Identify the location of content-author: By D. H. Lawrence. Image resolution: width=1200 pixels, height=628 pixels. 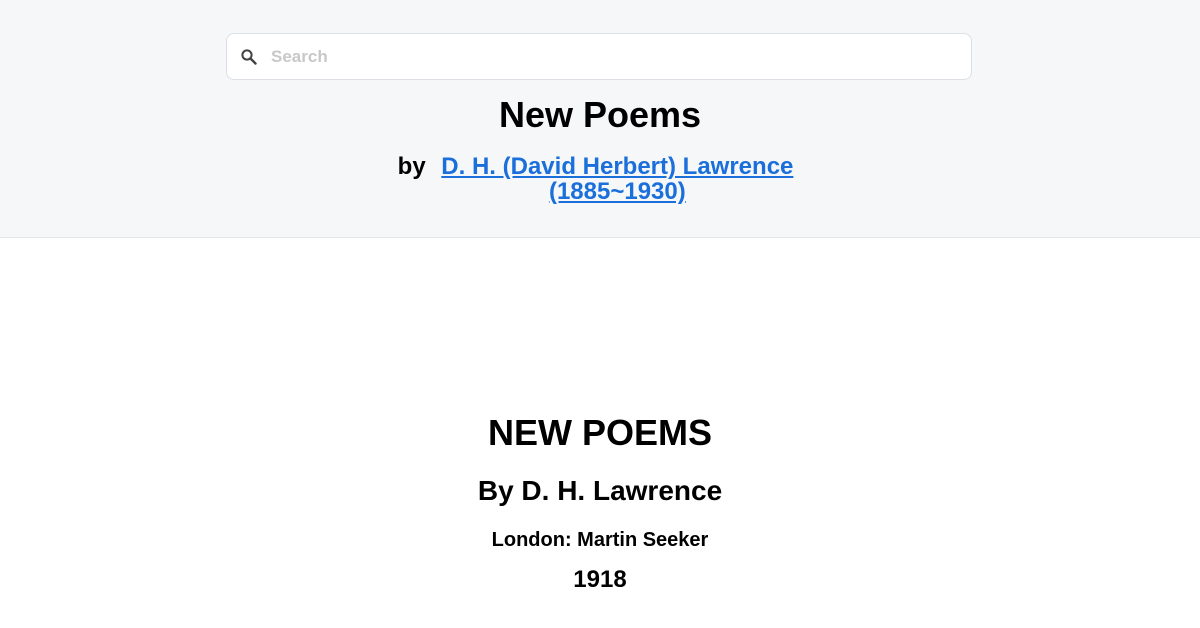
(600, 490).